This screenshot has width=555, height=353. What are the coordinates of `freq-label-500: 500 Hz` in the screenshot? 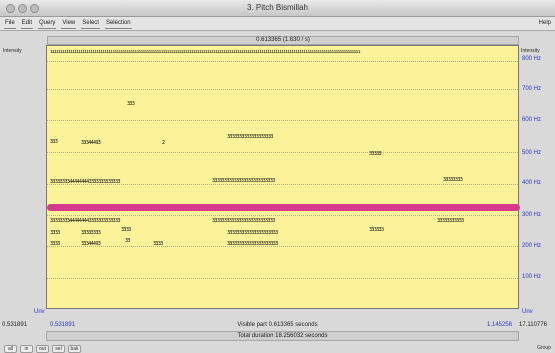 It's located at (532, 153).